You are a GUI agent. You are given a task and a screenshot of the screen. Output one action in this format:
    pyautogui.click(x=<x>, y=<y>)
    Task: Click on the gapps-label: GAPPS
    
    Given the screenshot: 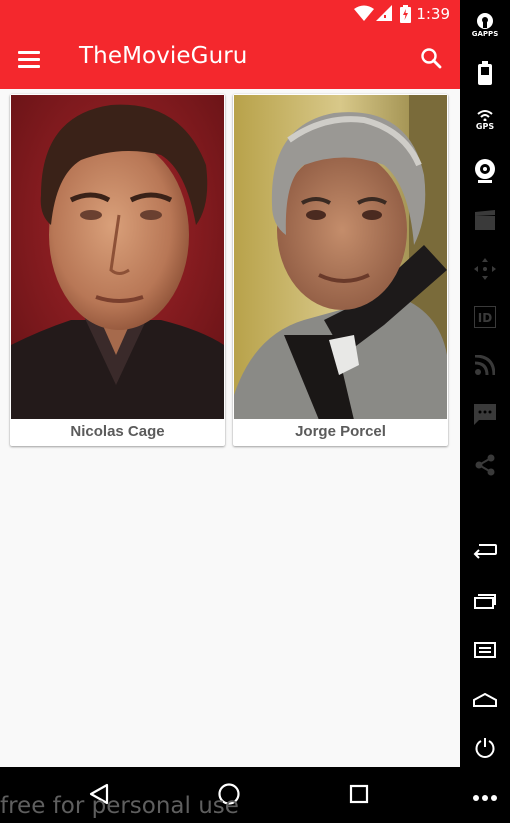 What is the action you would take?
    pyautogui.click(x=485, y=34)
    